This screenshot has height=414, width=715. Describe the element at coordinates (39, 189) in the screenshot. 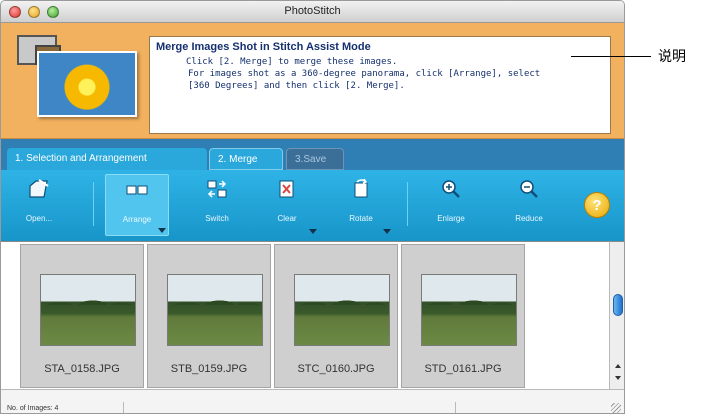

I see `open-folder-icon` at that location.